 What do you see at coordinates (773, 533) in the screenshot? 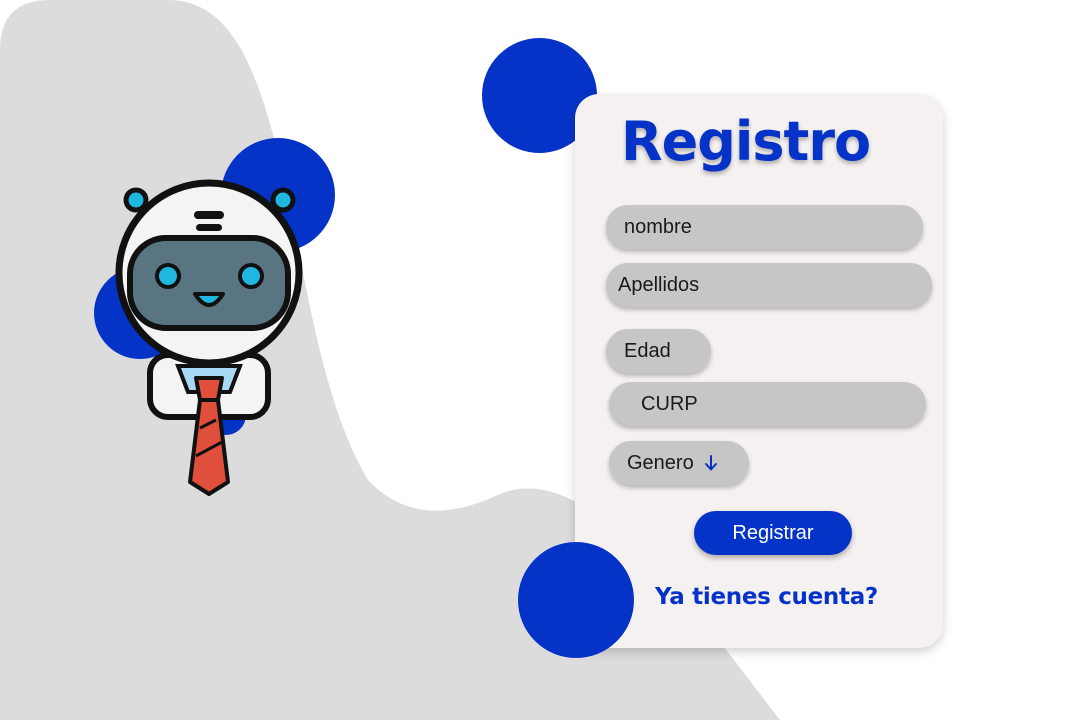
I see `registrar-button: Registrar` at bounding box center [773, 533].